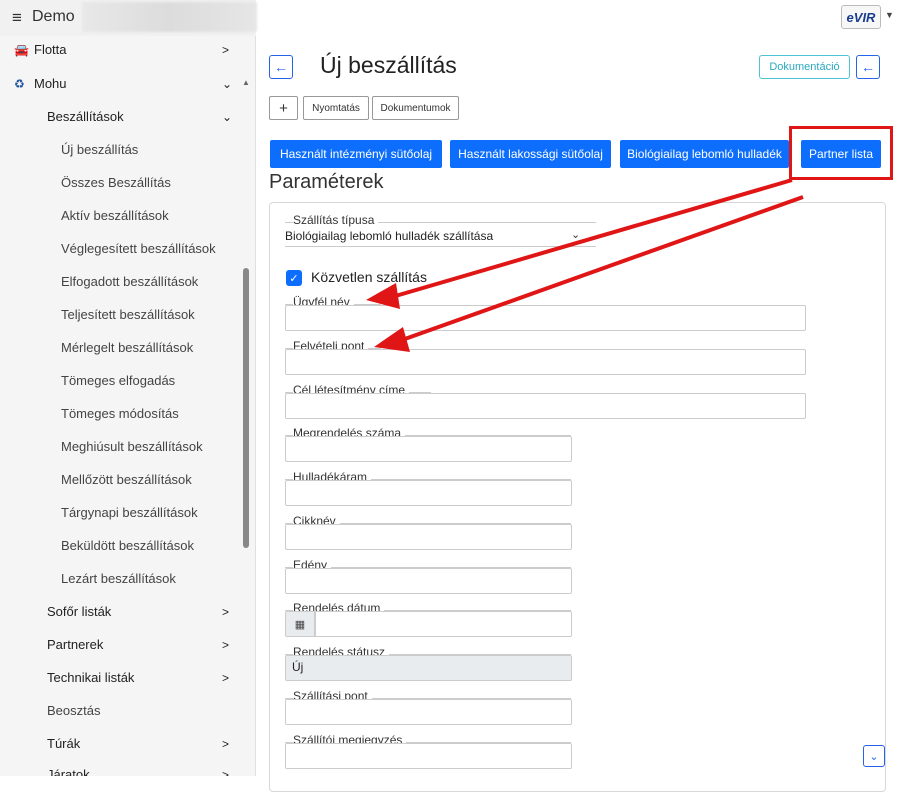  I want to click on sidebar-item-label: Túrák, so click(64, 743).